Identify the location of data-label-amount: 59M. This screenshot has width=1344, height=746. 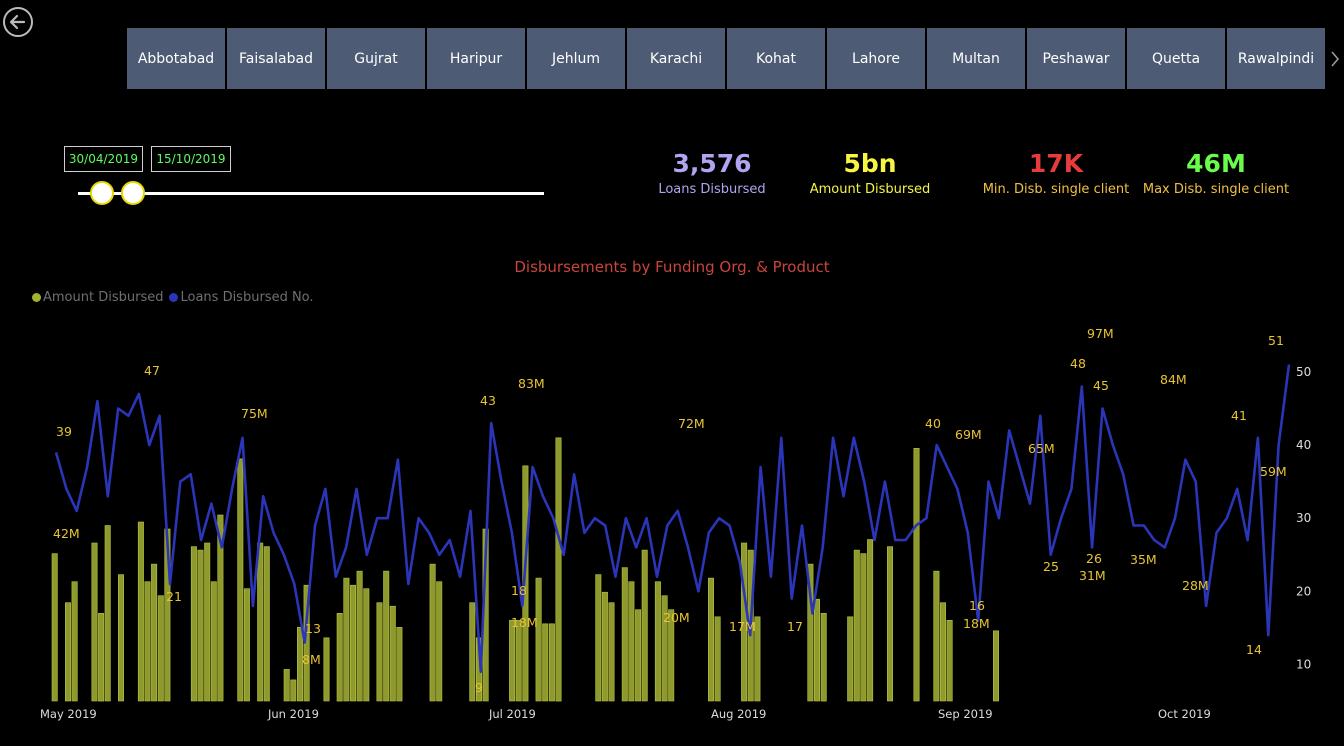
(1273, 471).